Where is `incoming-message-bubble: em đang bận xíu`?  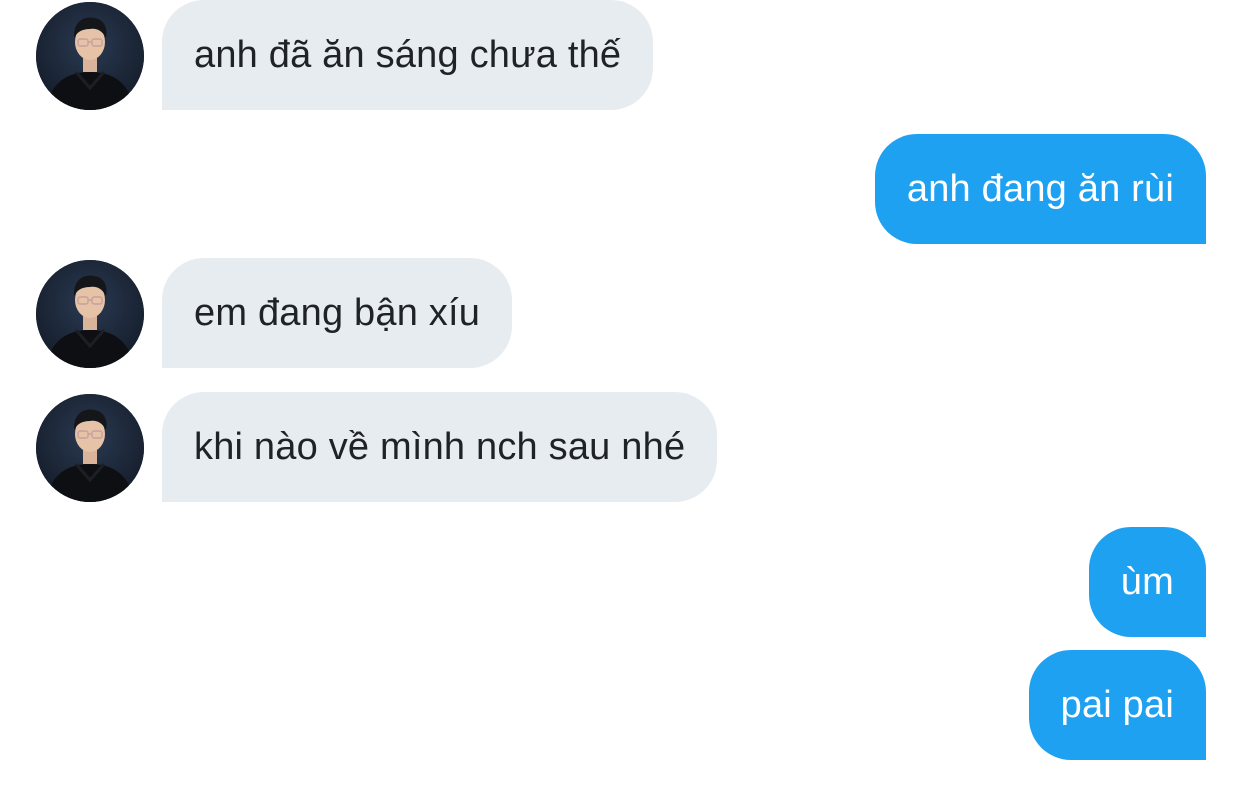 incoming-message-bubble: em đang bận xíu is located at coordinates (337, 313).